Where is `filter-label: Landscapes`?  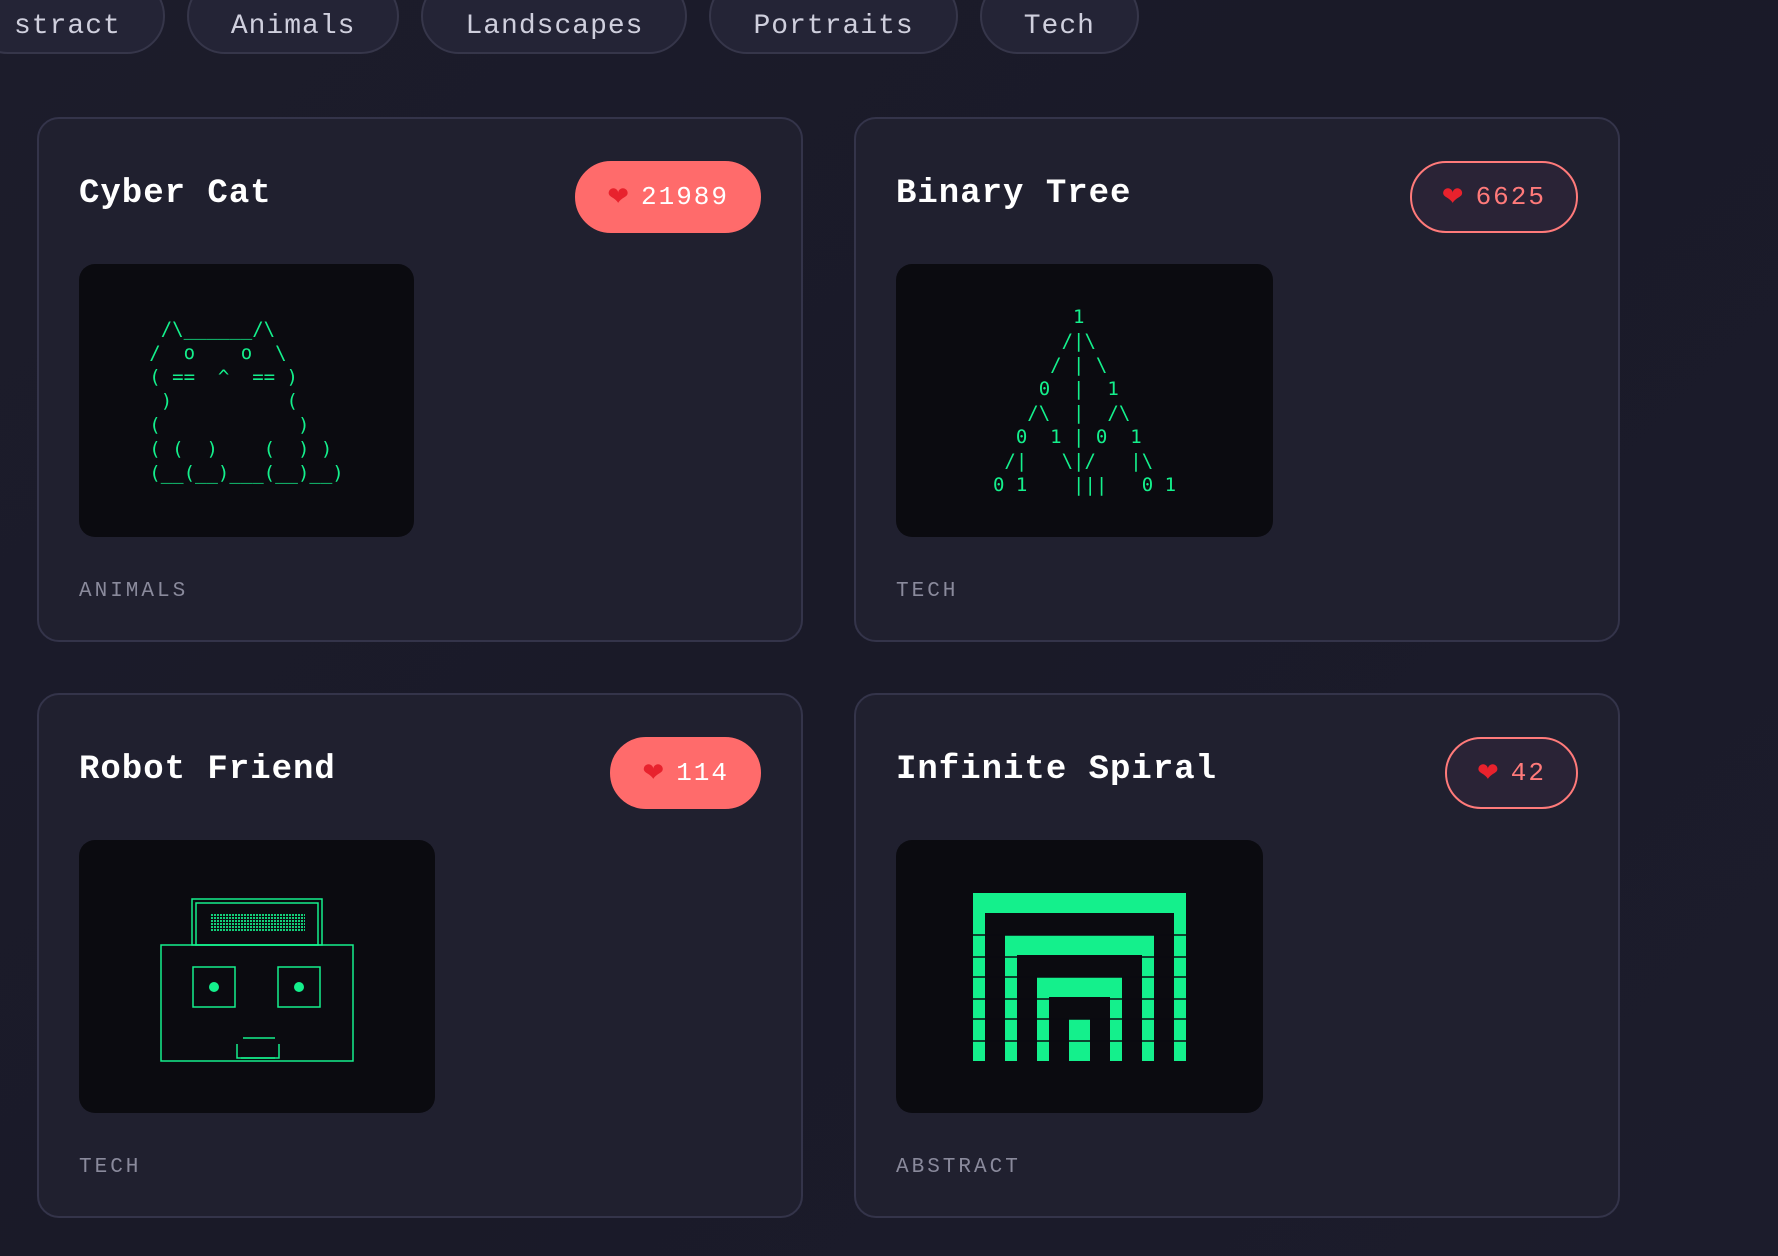 filter-label: Landscapes is located at coordinates (554, 26).